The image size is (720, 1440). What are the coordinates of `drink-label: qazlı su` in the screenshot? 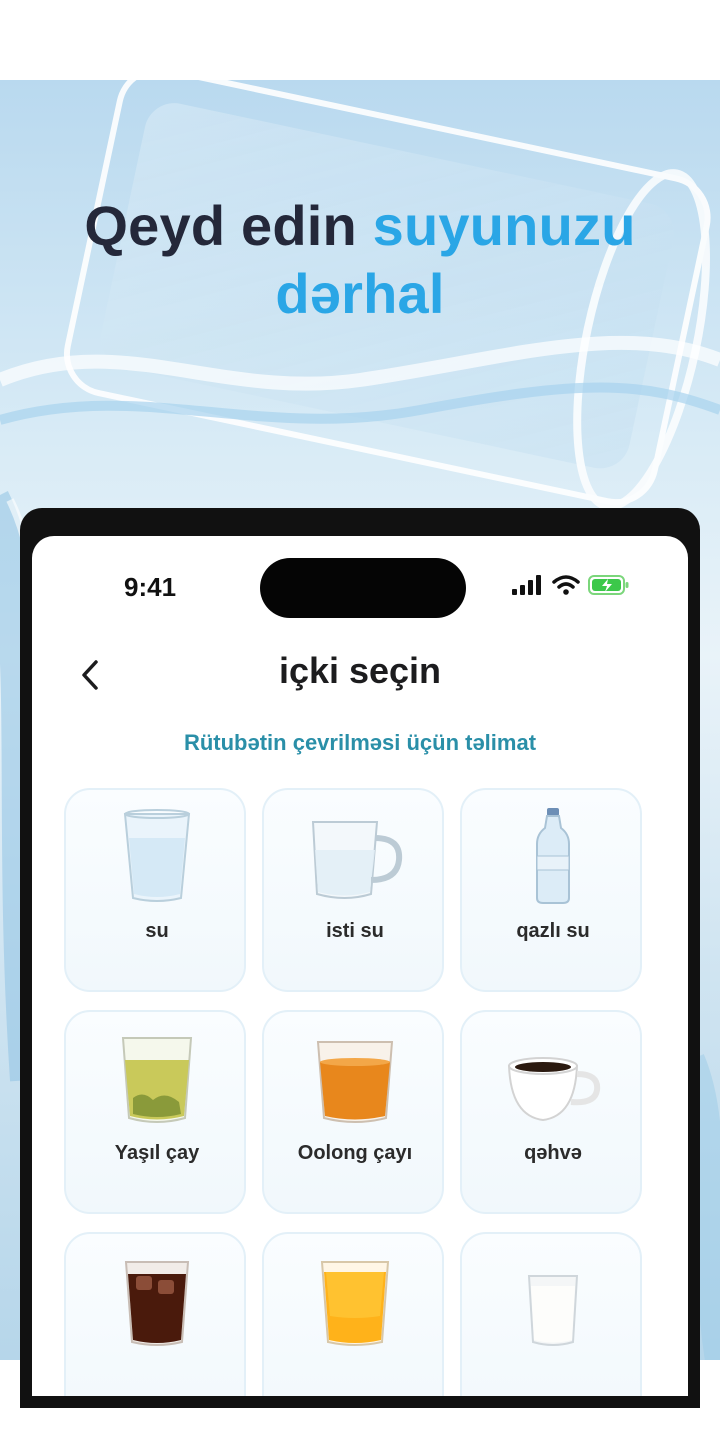 It's located at (553, 931).